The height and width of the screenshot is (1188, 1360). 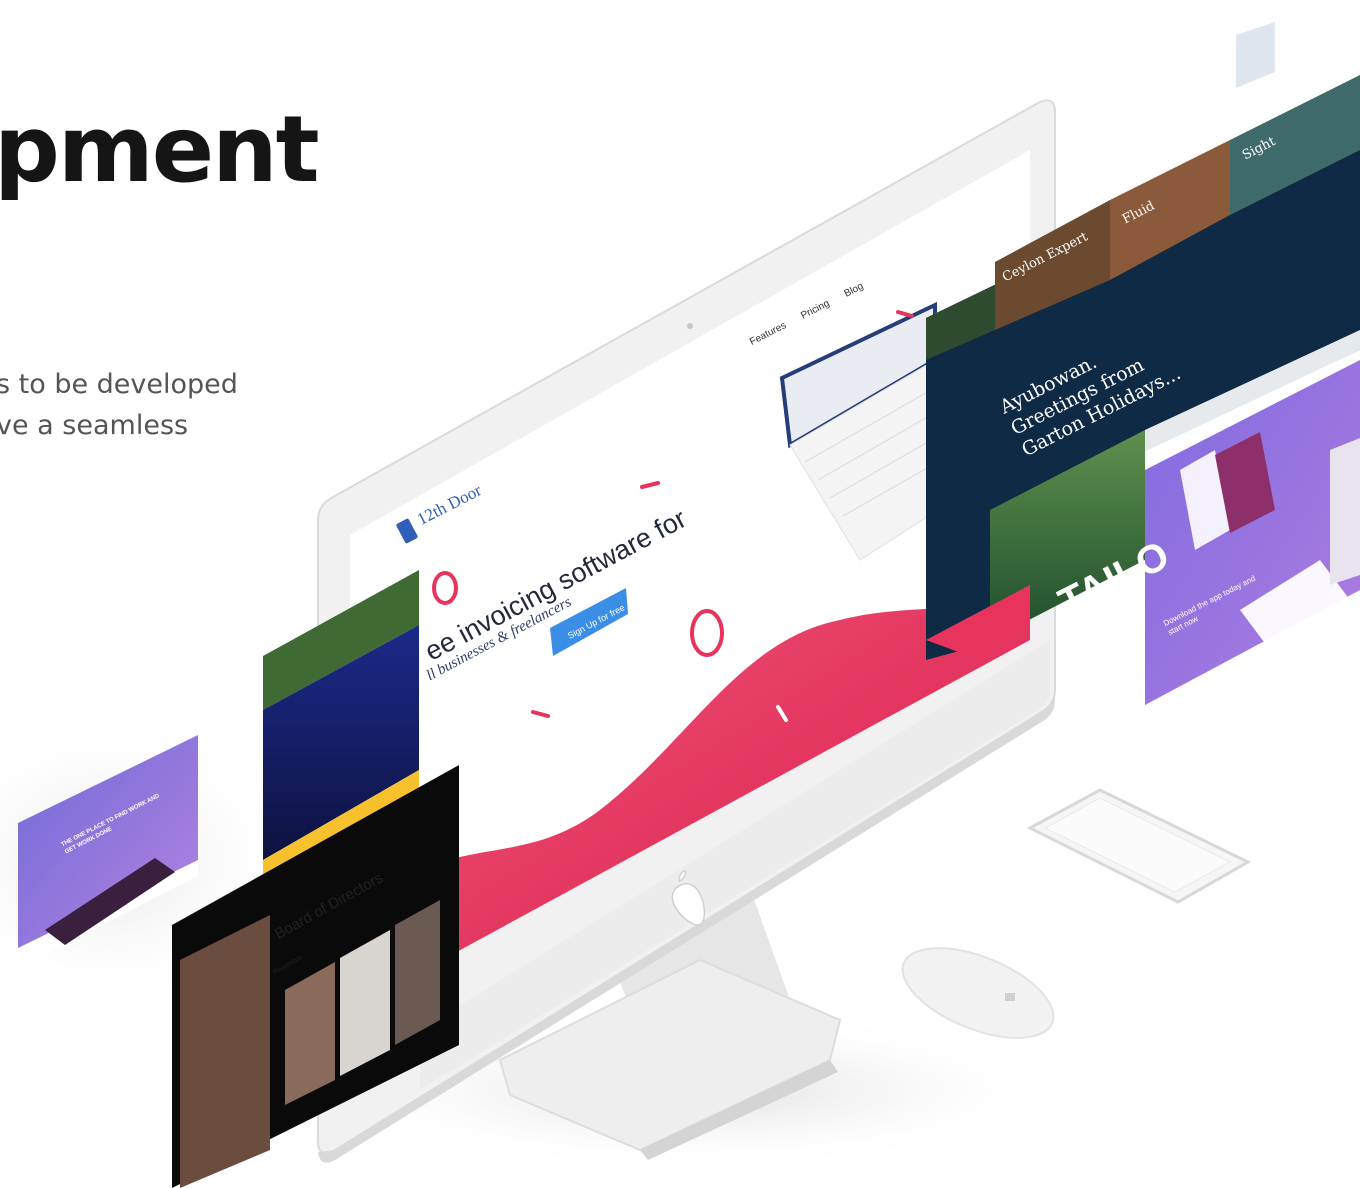 I want to click on floating-card, so click(x=1255, y=55).